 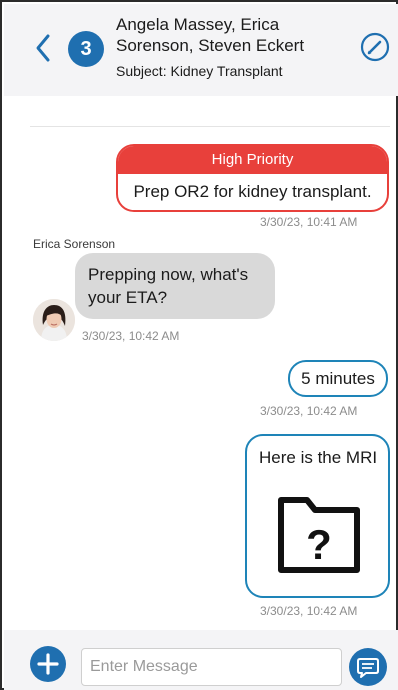 I want to click on thread-divider, so click(x=210, y=126).